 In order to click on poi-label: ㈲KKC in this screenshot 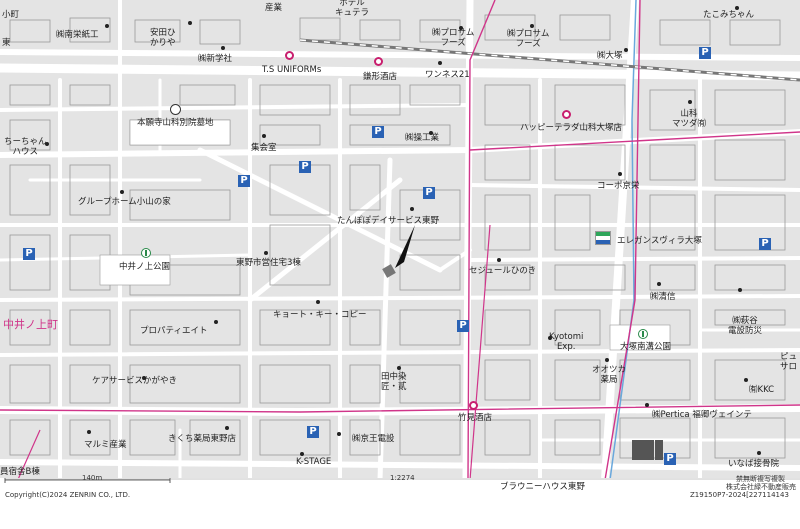, I will do `click(762, 390)`.